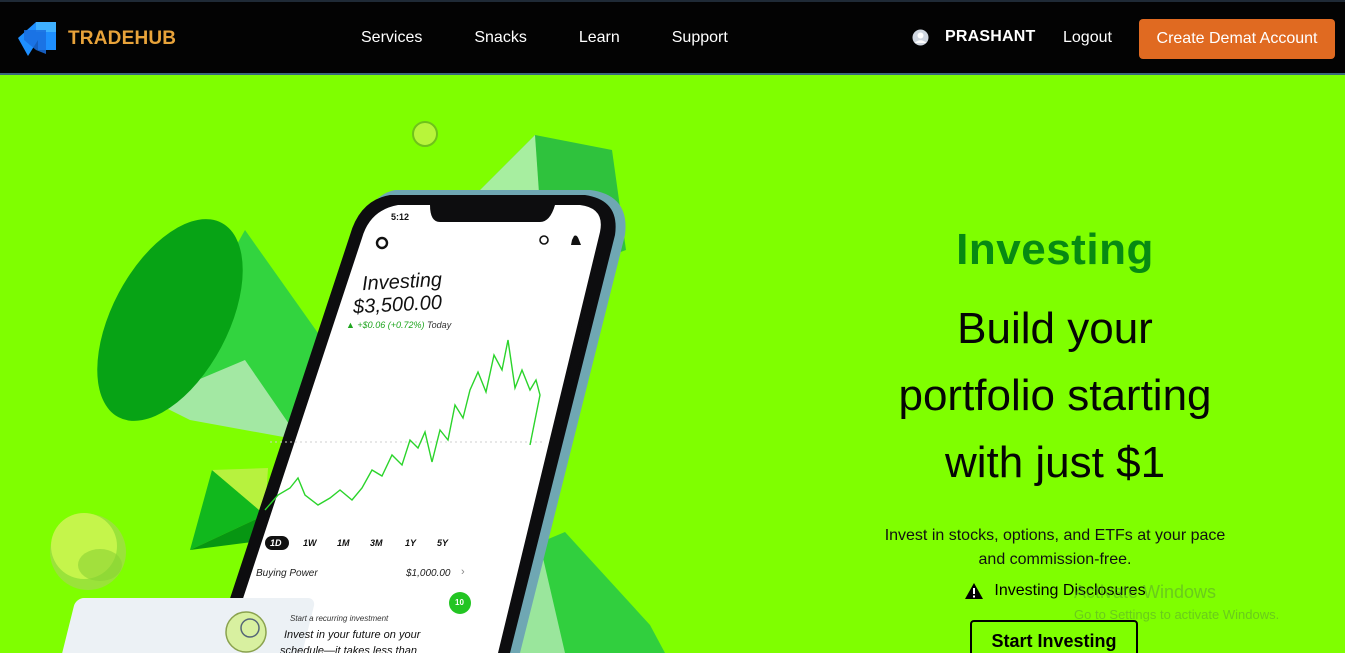 The width and height of the screenshot is (1345, 653). What do you see at coordinates (1055, 249) in the screenshot?
I see `hero-eyebrow: Investing` at bounding box center [1055, 249].